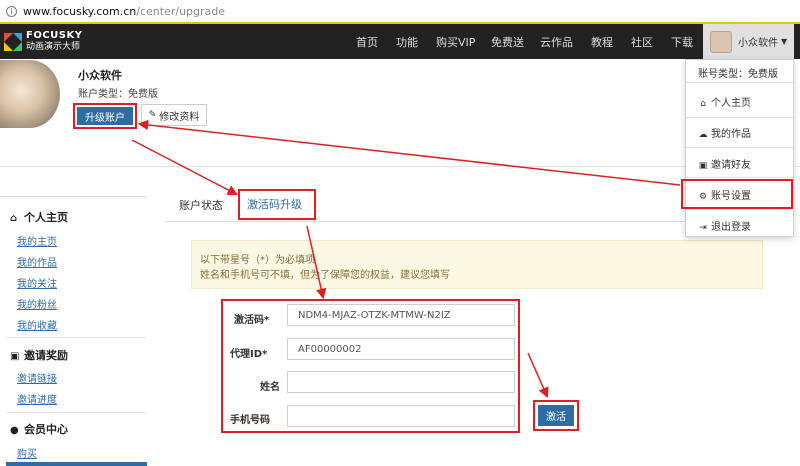  I want to click on arrow-form-to-activate, so click(538, 375).